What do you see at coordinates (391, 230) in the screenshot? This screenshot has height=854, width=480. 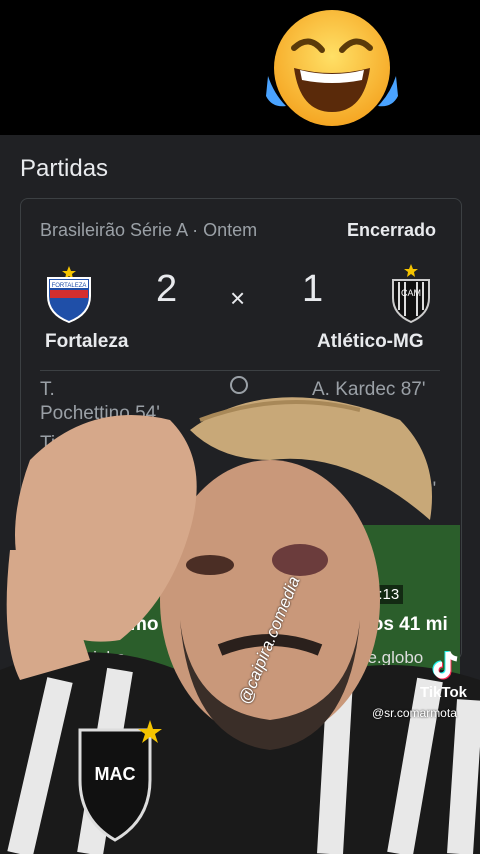 I see `match-status: Encerrado` at bounding box center [391, 230].